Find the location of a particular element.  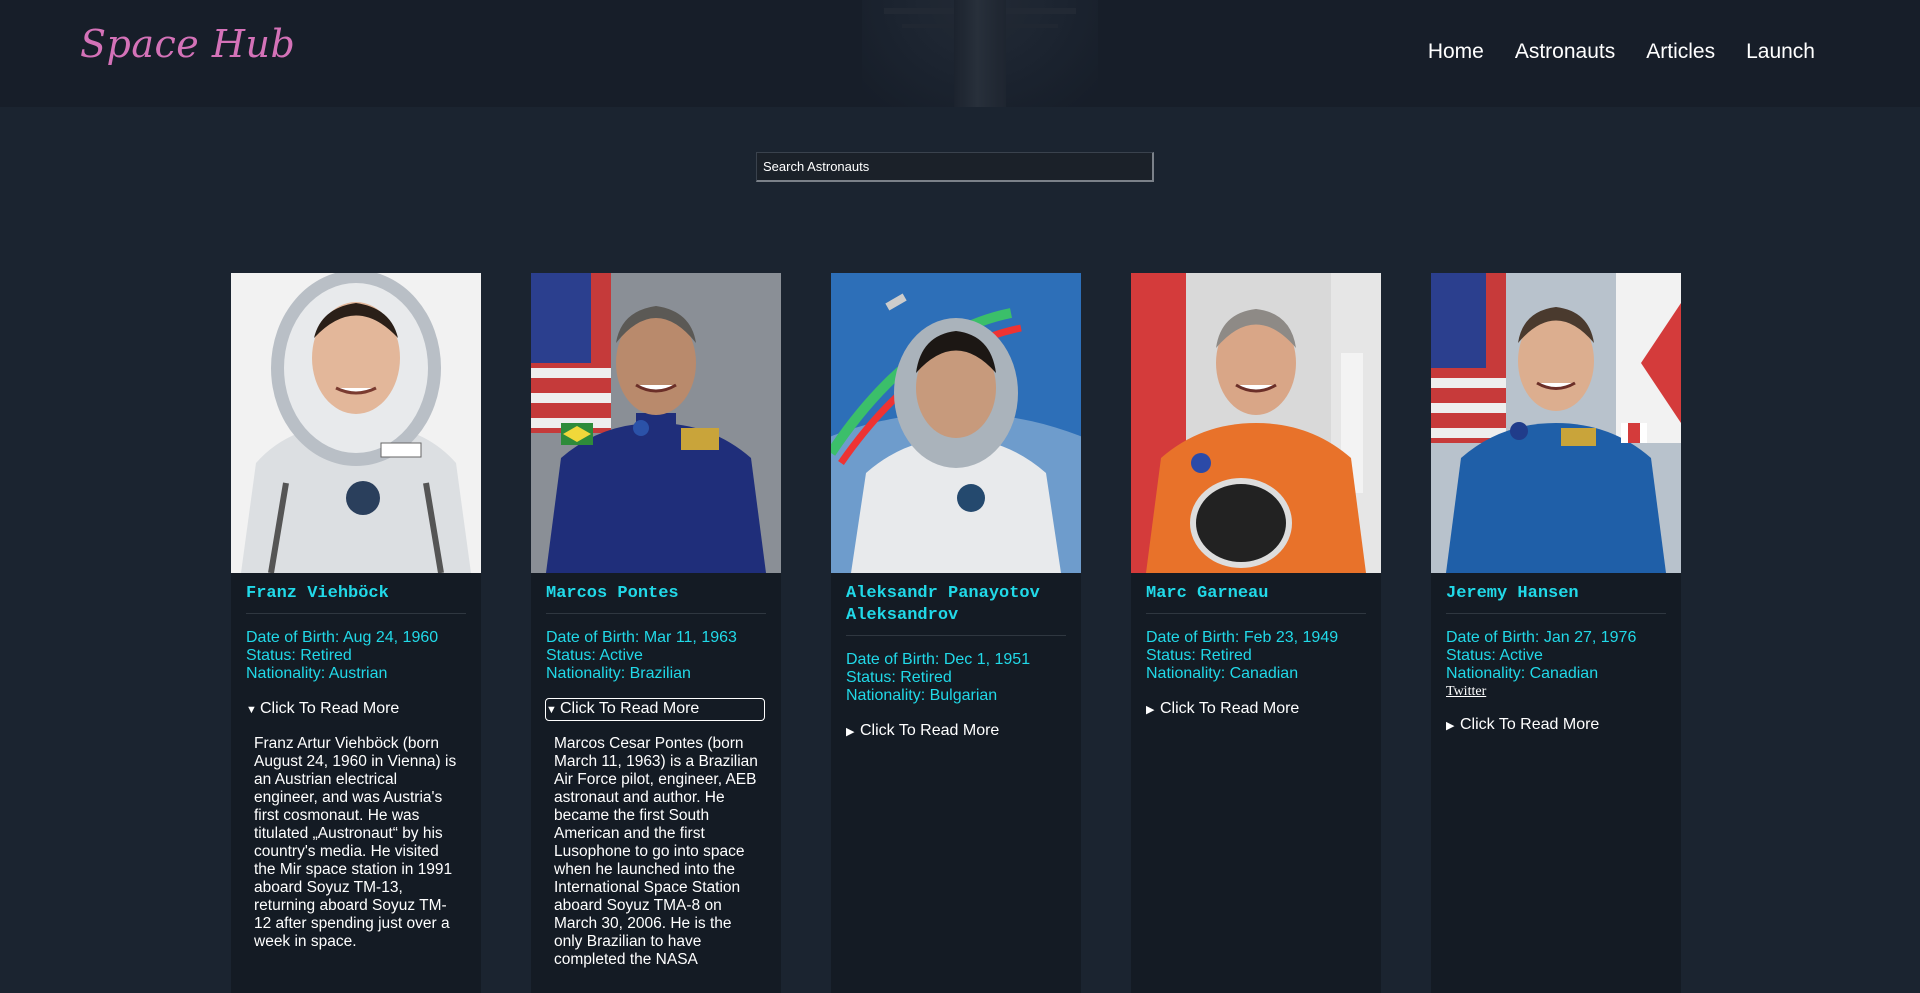

date-of-birth: Date of Birth: Dec 1, 1951 is located at coordinates (938, 659).